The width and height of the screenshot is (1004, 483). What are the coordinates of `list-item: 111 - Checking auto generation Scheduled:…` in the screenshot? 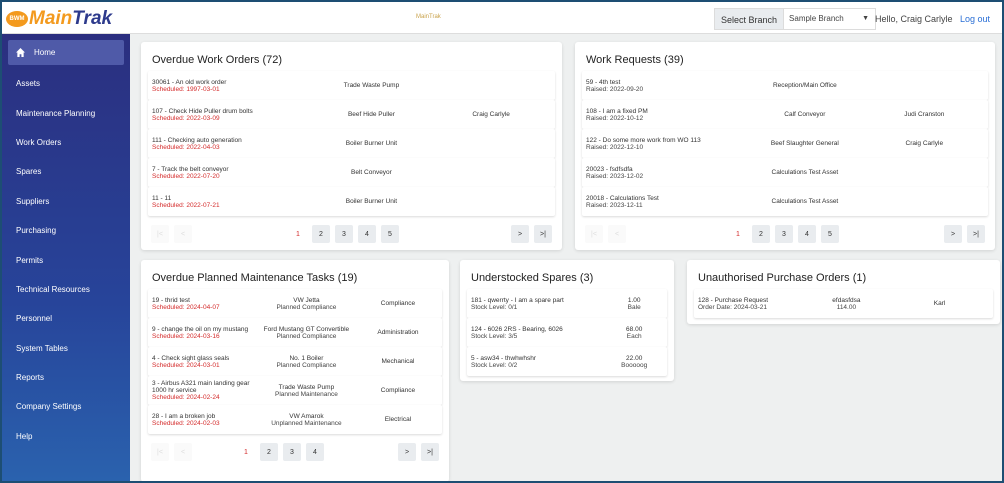 It's located at (351, 143).